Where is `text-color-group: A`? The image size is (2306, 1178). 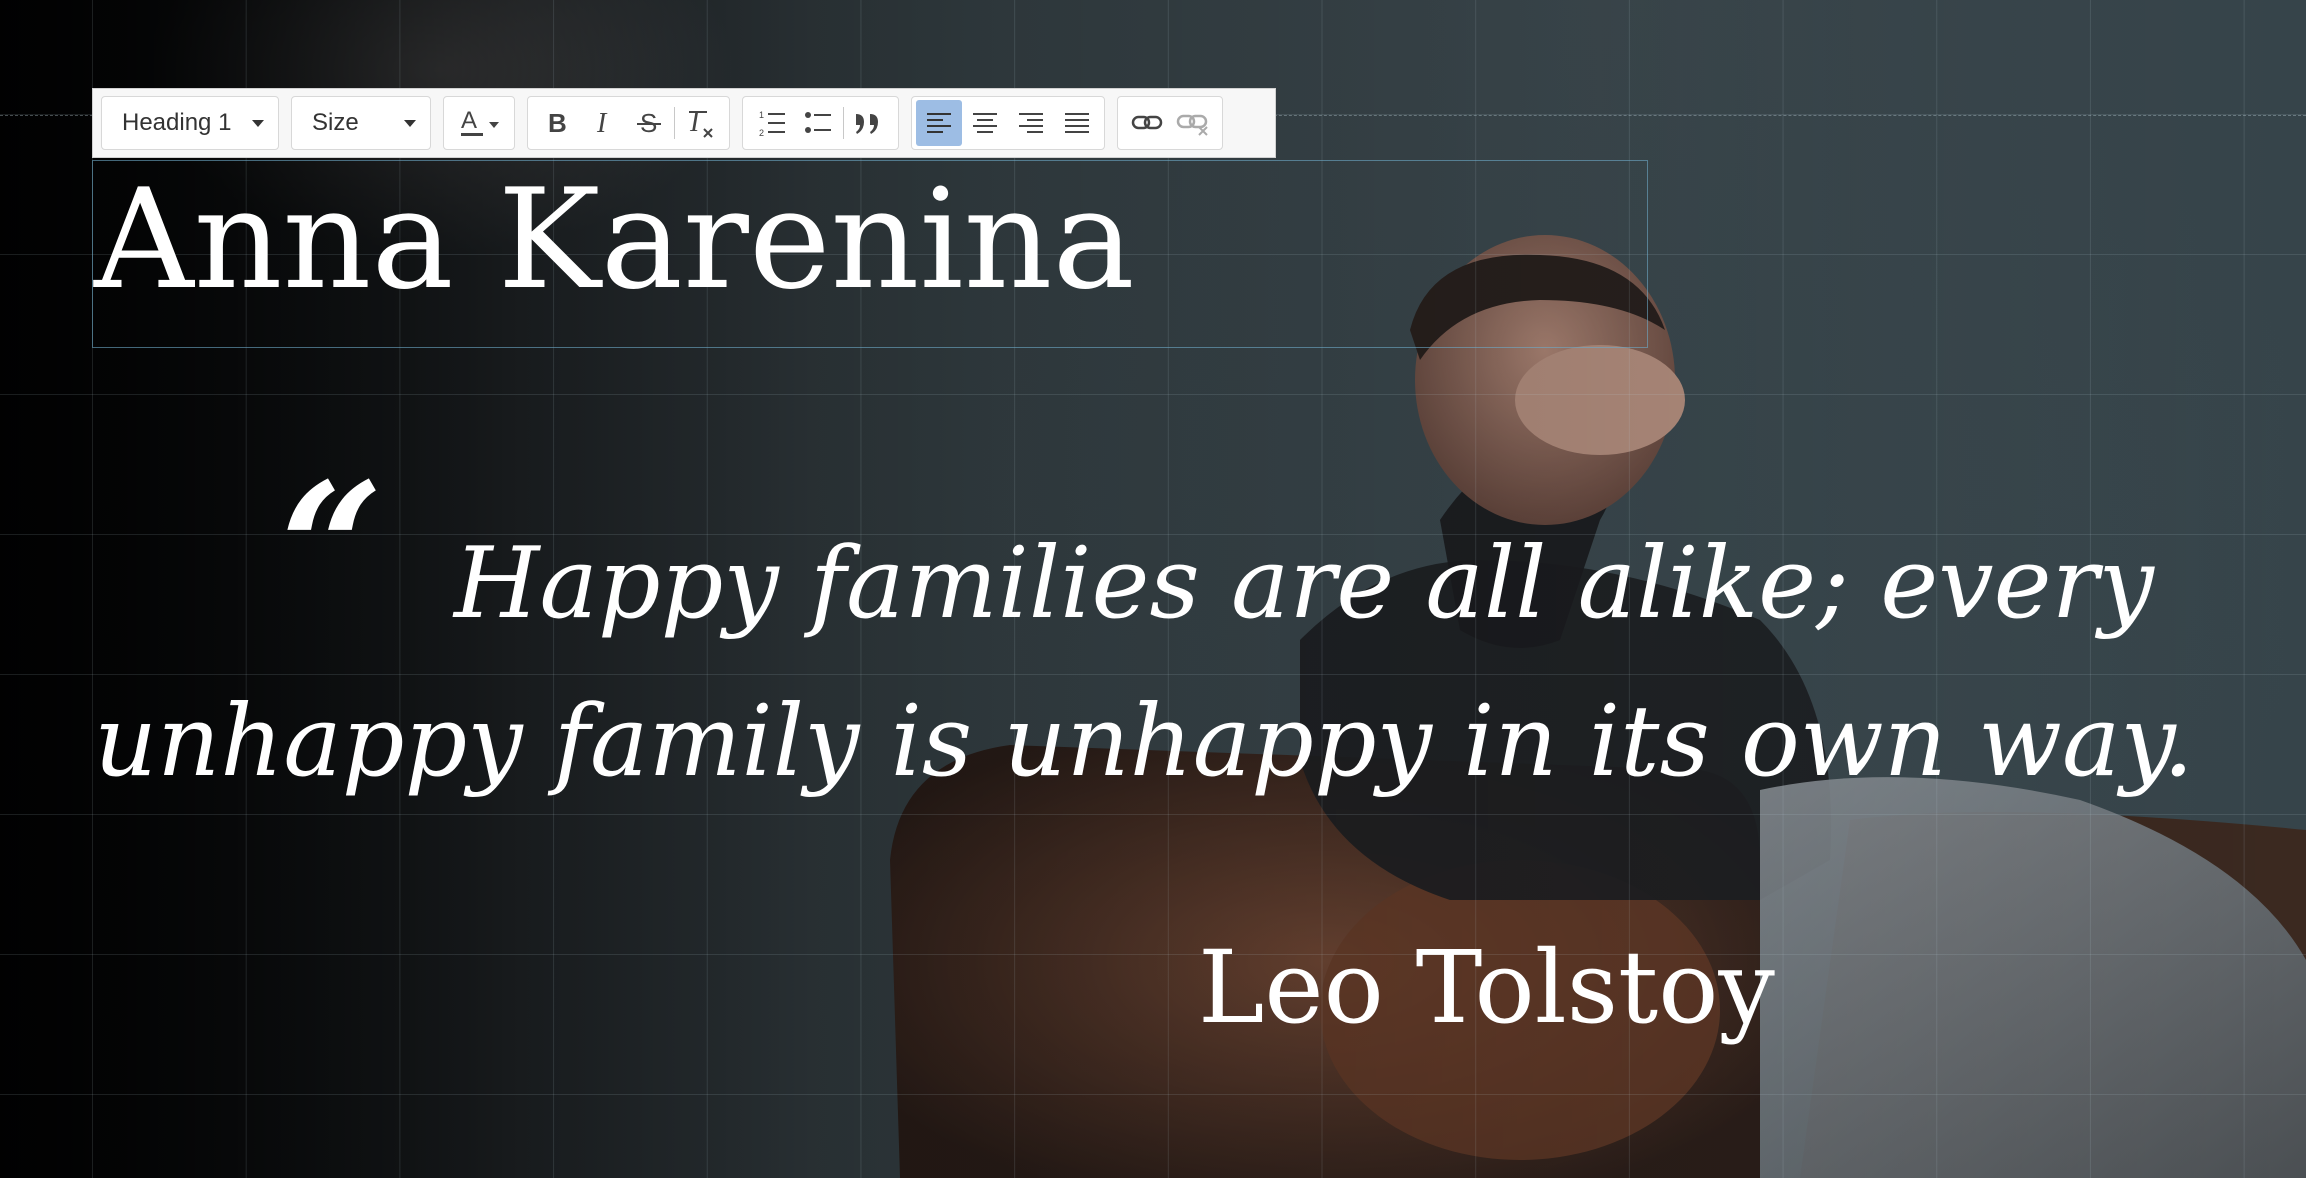
text-color-group: A is located at coordinates (479, 123).